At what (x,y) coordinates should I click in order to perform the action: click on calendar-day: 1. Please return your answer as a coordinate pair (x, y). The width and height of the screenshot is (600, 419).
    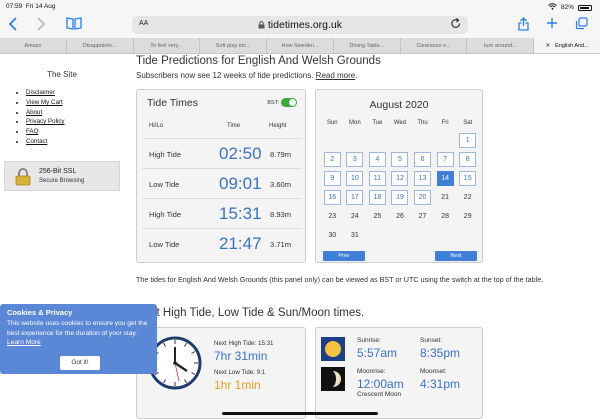
    Looking at the image, I should click on (467, 140).